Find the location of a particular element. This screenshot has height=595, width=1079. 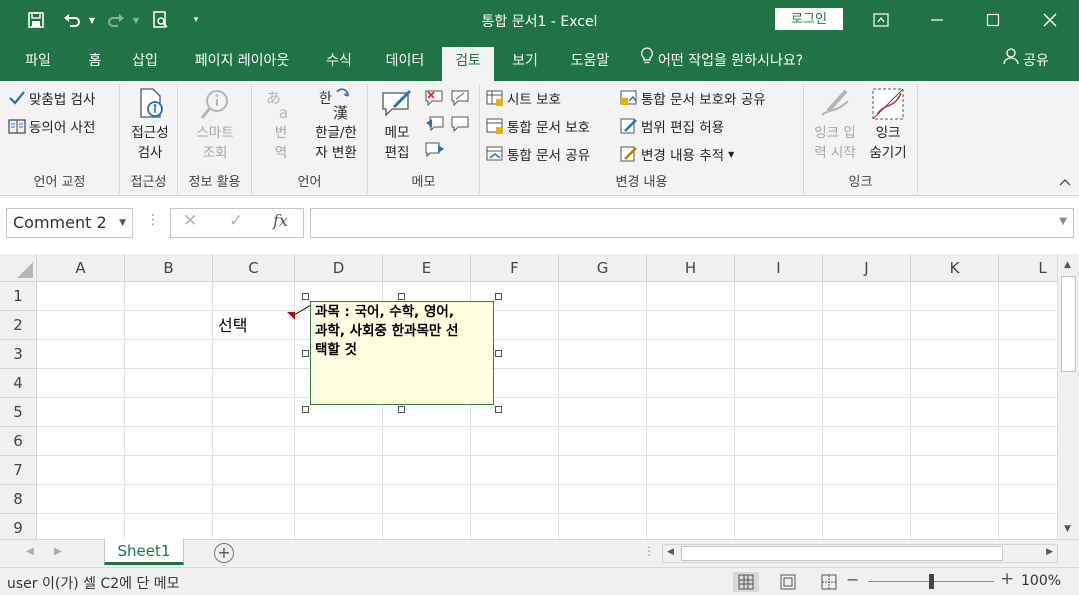

row-header-6: 6 is located at coordinates (18, 441).